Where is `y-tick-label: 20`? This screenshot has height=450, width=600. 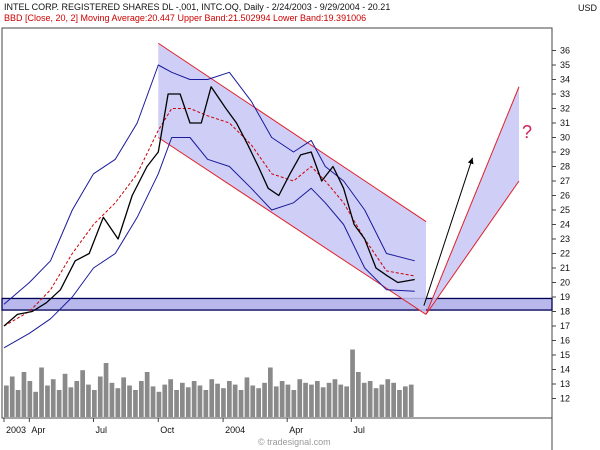
y-tick-label: 20 is located at coordinates (565, 283).